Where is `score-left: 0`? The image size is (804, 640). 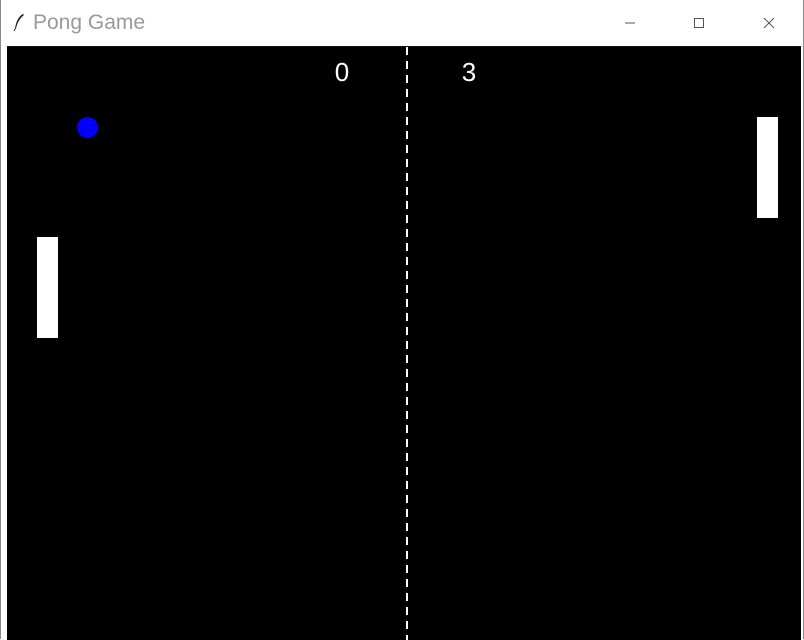
score-left: 0 is located at coordinates (342, 72).